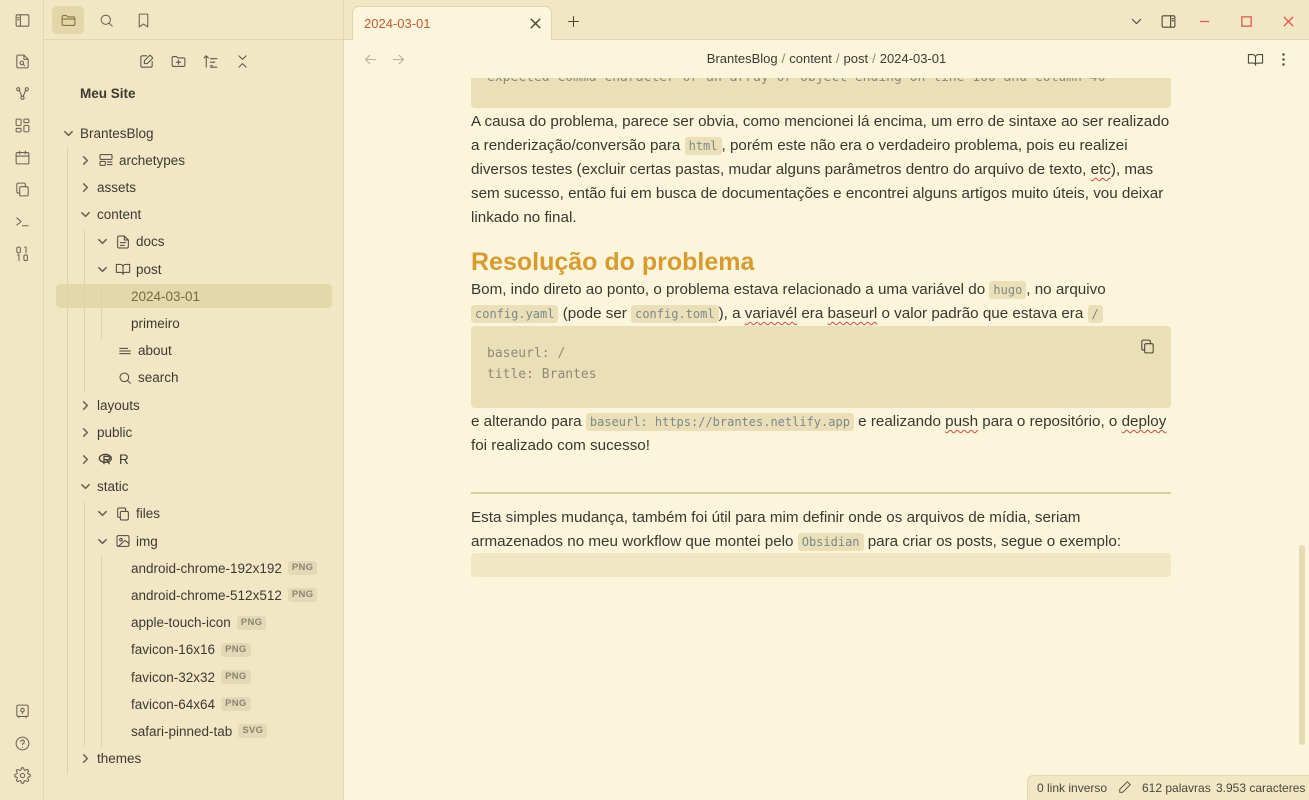 This screenshot has height=800, width=1309. What do you see at coordinates (108, 93) in the screenshot?
I see `vault-name: Meu Site` at bounding box center [108, 93].